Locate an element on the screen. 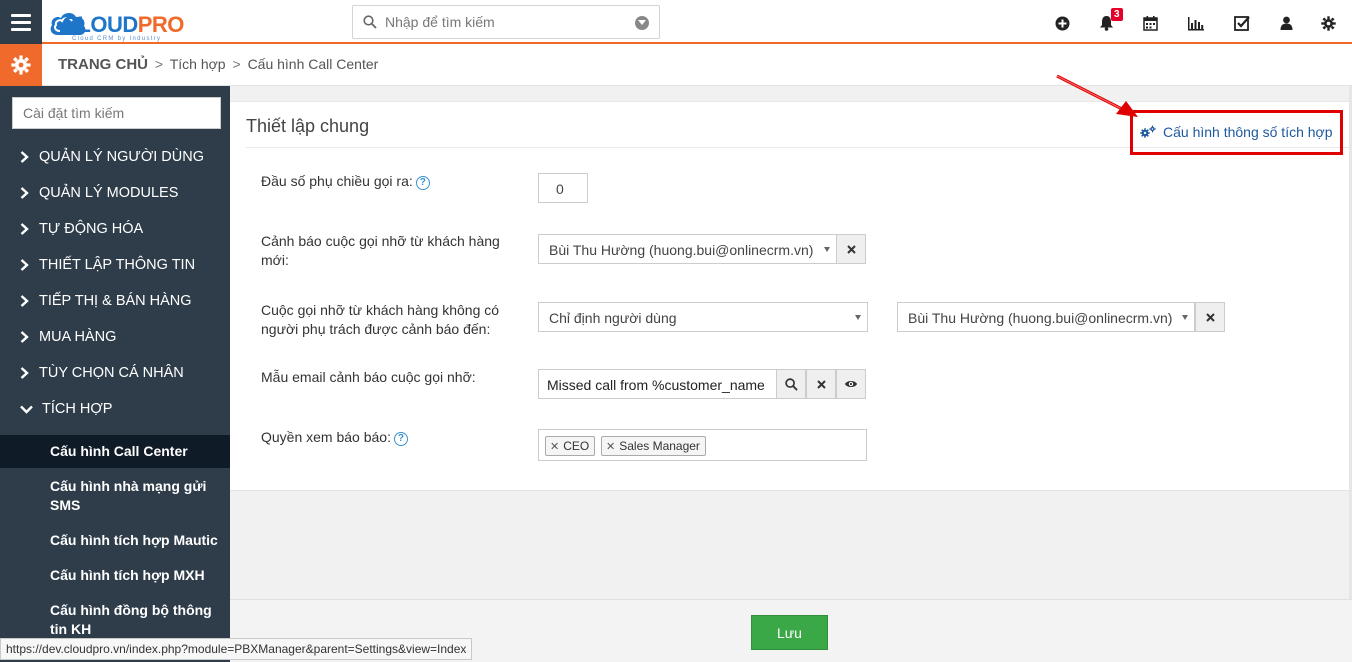  sidebar-item-label: TỰ ĐỘNG HÓA is located at coordinates (91, 229).